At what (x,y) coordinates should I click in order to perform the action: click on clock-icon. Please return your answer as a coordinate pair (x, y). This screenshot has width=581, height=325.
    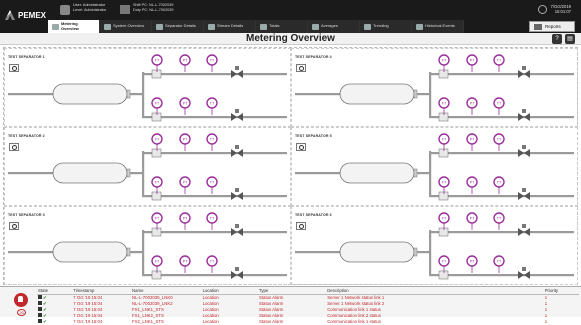
    Looking at the image, I should click on (542, 9).